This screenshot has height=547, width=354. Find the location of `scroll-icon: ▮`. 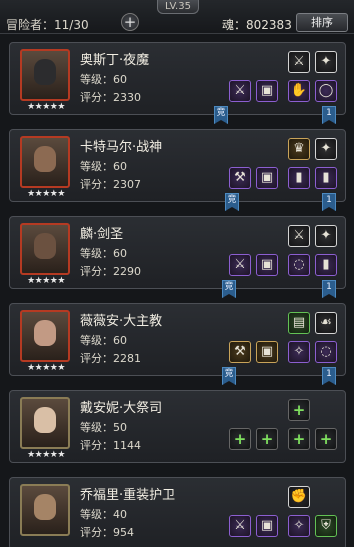

scroll-icon: ▮ is located at coordinates (326, 265).